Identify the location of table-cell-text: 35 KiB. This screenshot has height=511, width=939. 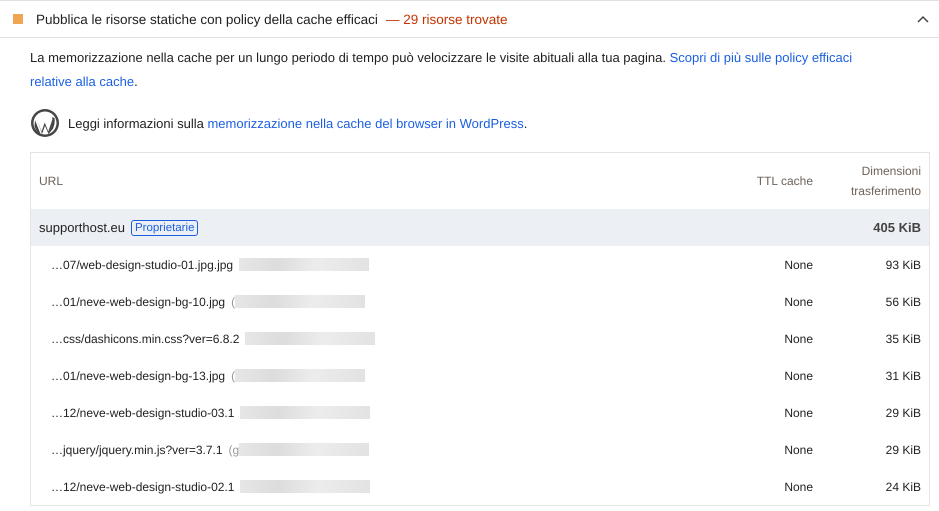
(903, 339).